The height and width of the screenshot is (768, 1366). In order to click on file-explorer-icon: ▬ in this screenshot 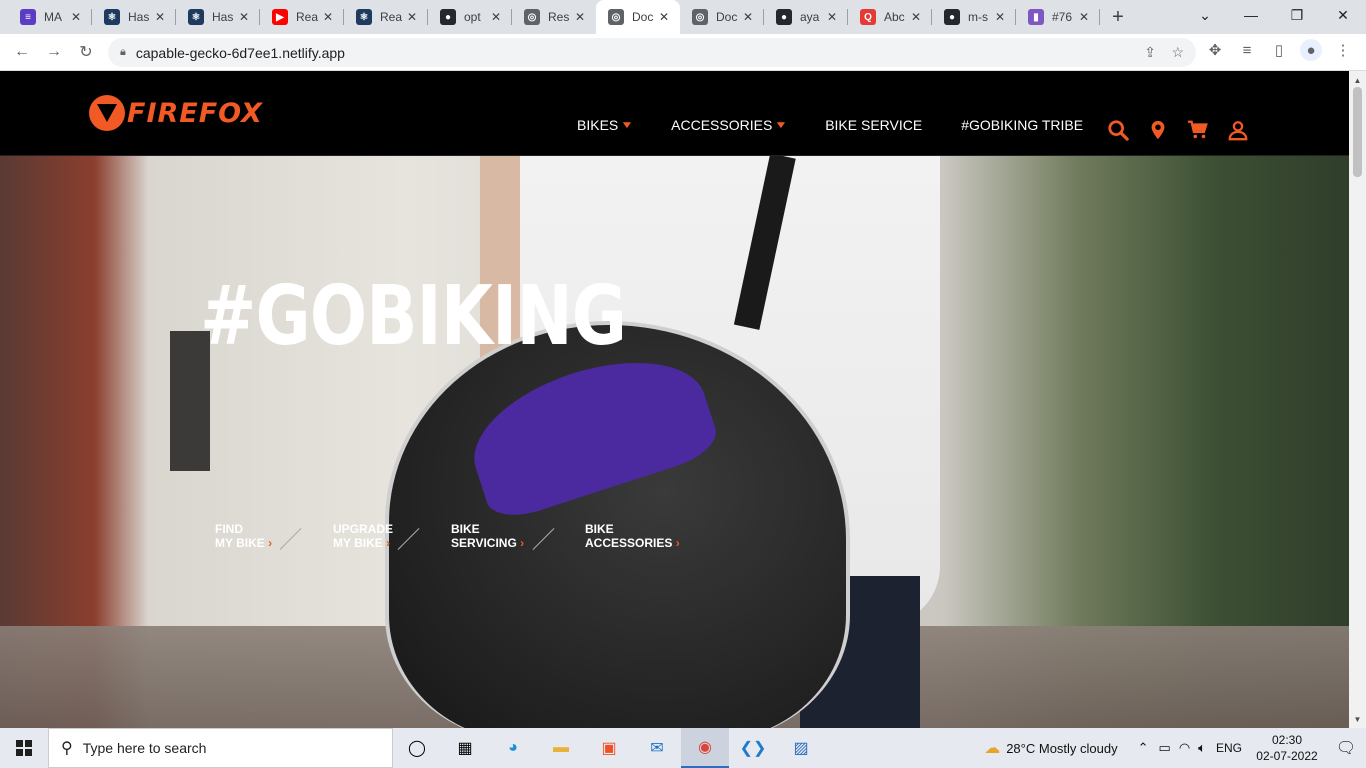, I will do `click(561, 748)`.